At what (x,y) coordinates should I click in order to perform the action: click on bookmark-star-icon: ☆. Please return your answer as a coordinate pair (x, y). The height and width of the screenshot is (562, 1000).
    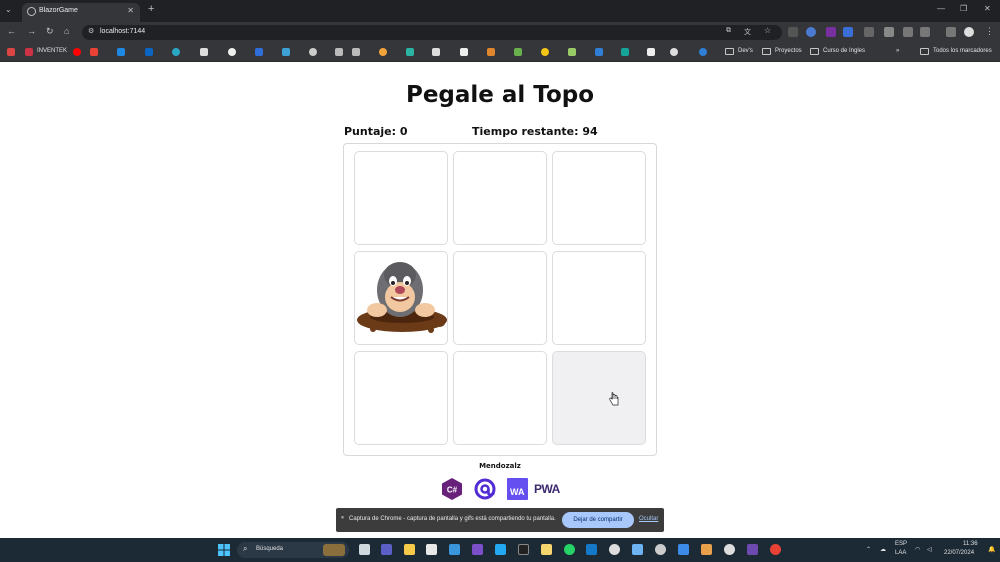
    Looking at the image, I should click on (767, 30).